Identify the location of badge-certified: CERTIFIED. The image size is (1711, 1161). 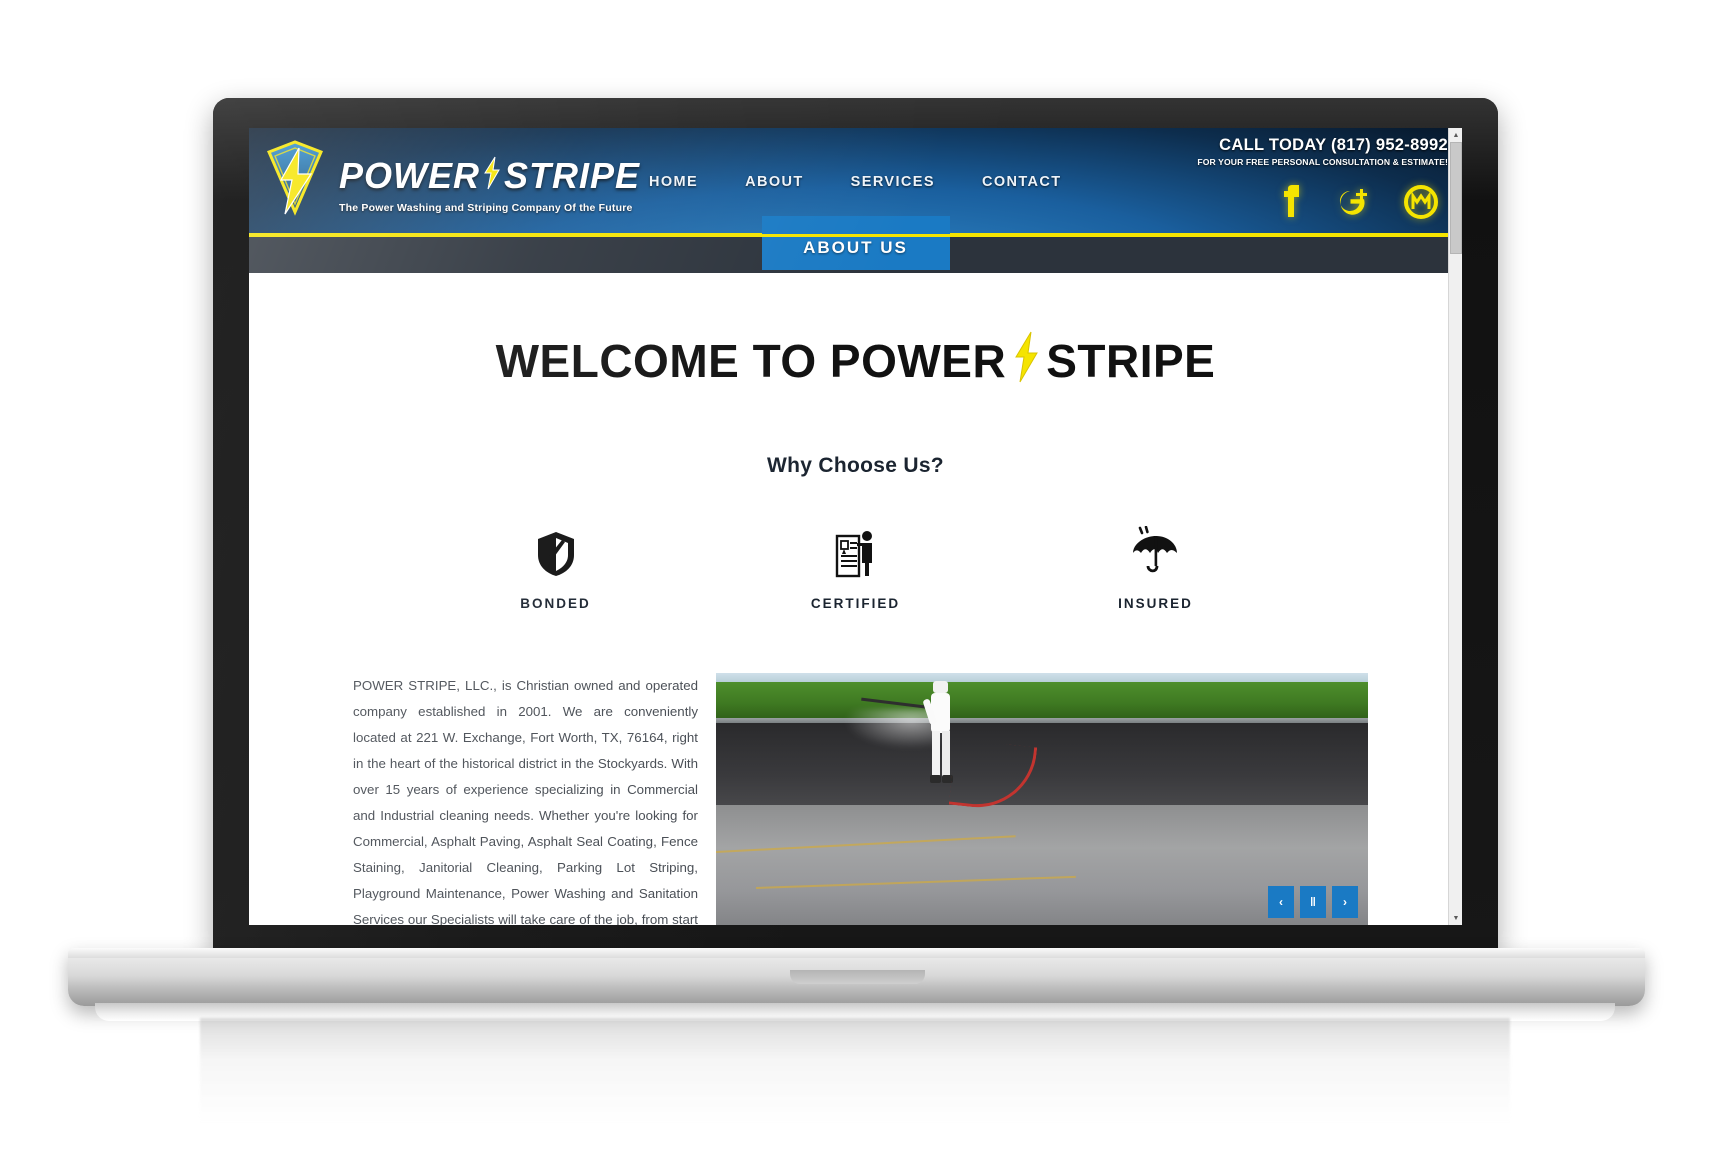
(856, 566).